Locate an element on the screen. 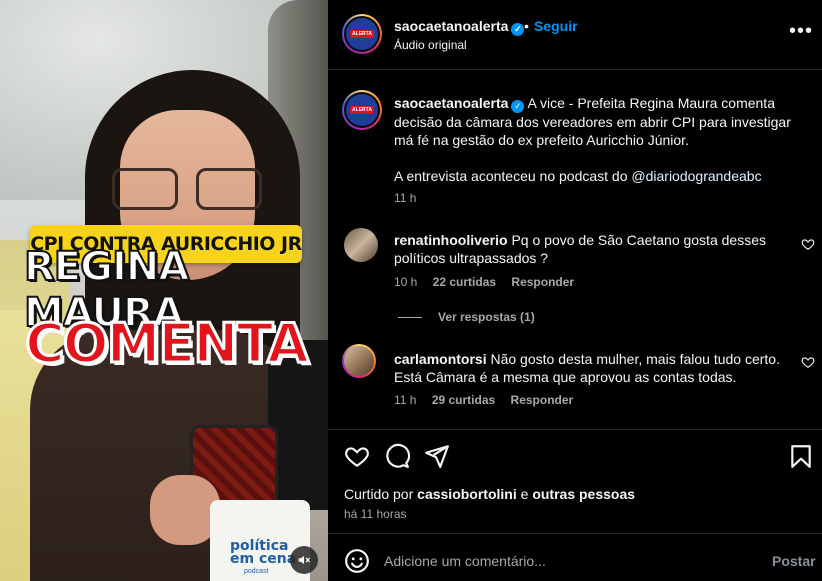 The height and width of the screenshot is (581, 822). header-divider is located at coordinates (575, 69).